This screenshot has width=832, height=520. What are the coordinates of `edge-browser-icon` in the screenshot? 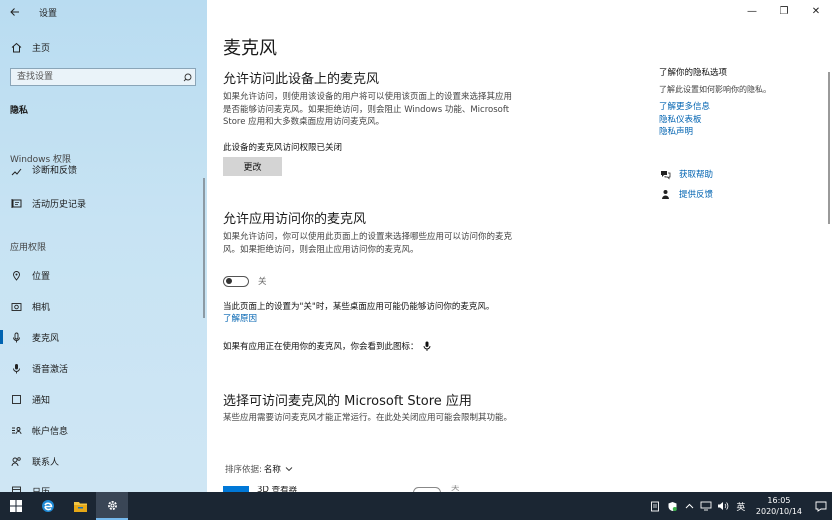 It's located at (48, 506).